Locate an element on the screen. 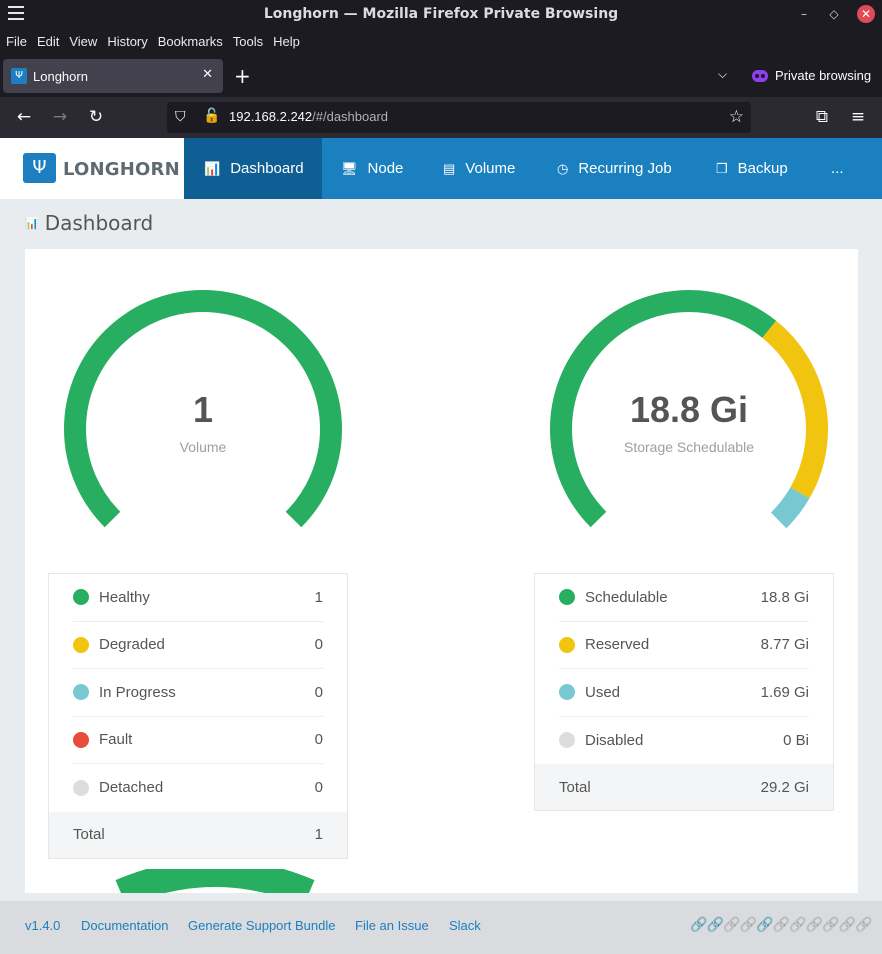 The image size is (882, 954). menu-help: Help is located at coordinates (286, 41).